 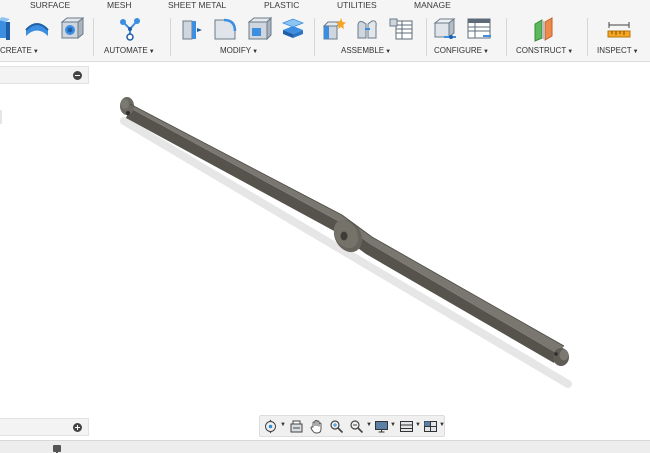 I want to click on navigation-bar: ▼ ▼ ▼ ▼ ▼, so click(x=352, y=426).